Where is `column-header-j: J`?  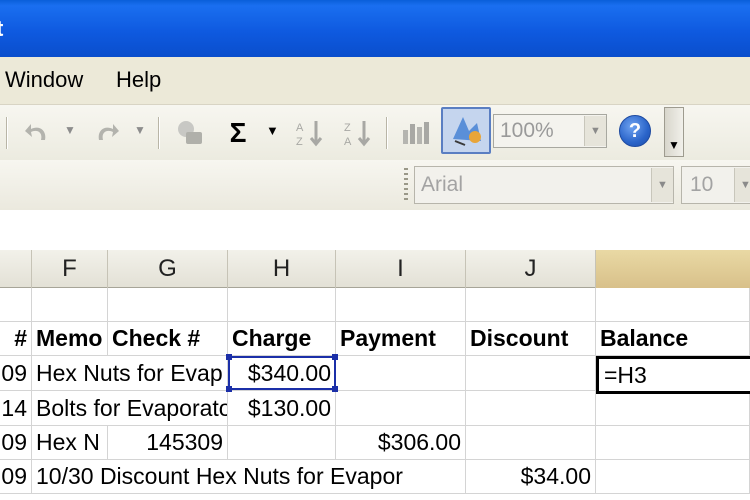 column-header-j: J is located at coordinates (531, 269).